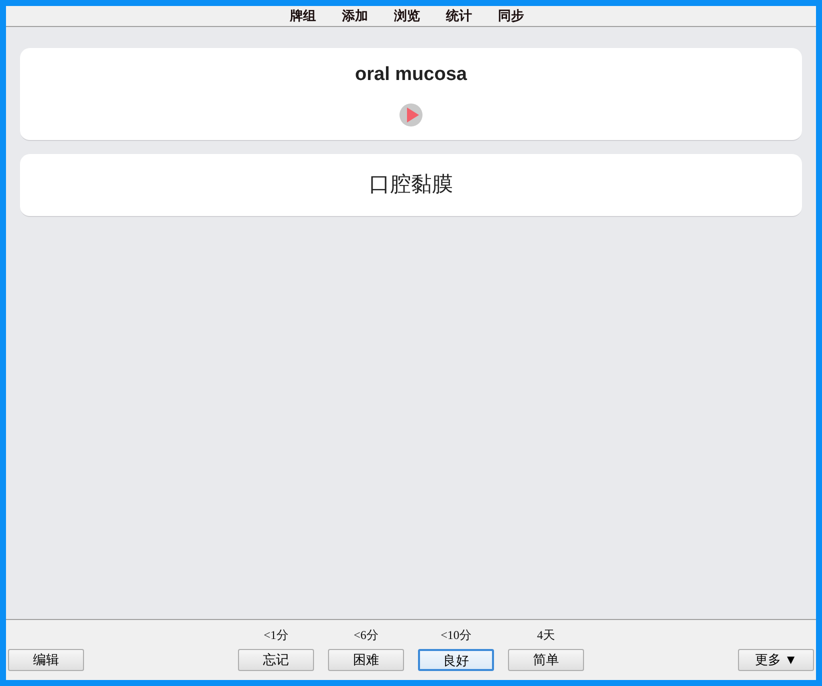 This screenshot has height=686, width=822. Describe the element at coordinates (366, 660) in the screenshot. I see `answer-button: 困难` at that location.